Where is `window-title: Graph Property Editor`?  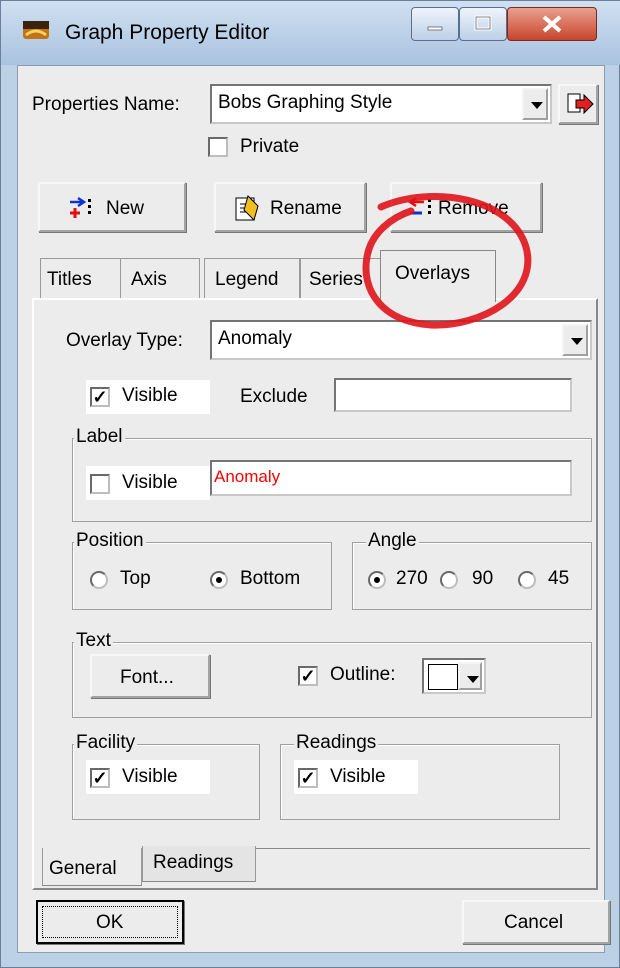 window-title: Graph Property Editor is located at coordinates (167, 32).